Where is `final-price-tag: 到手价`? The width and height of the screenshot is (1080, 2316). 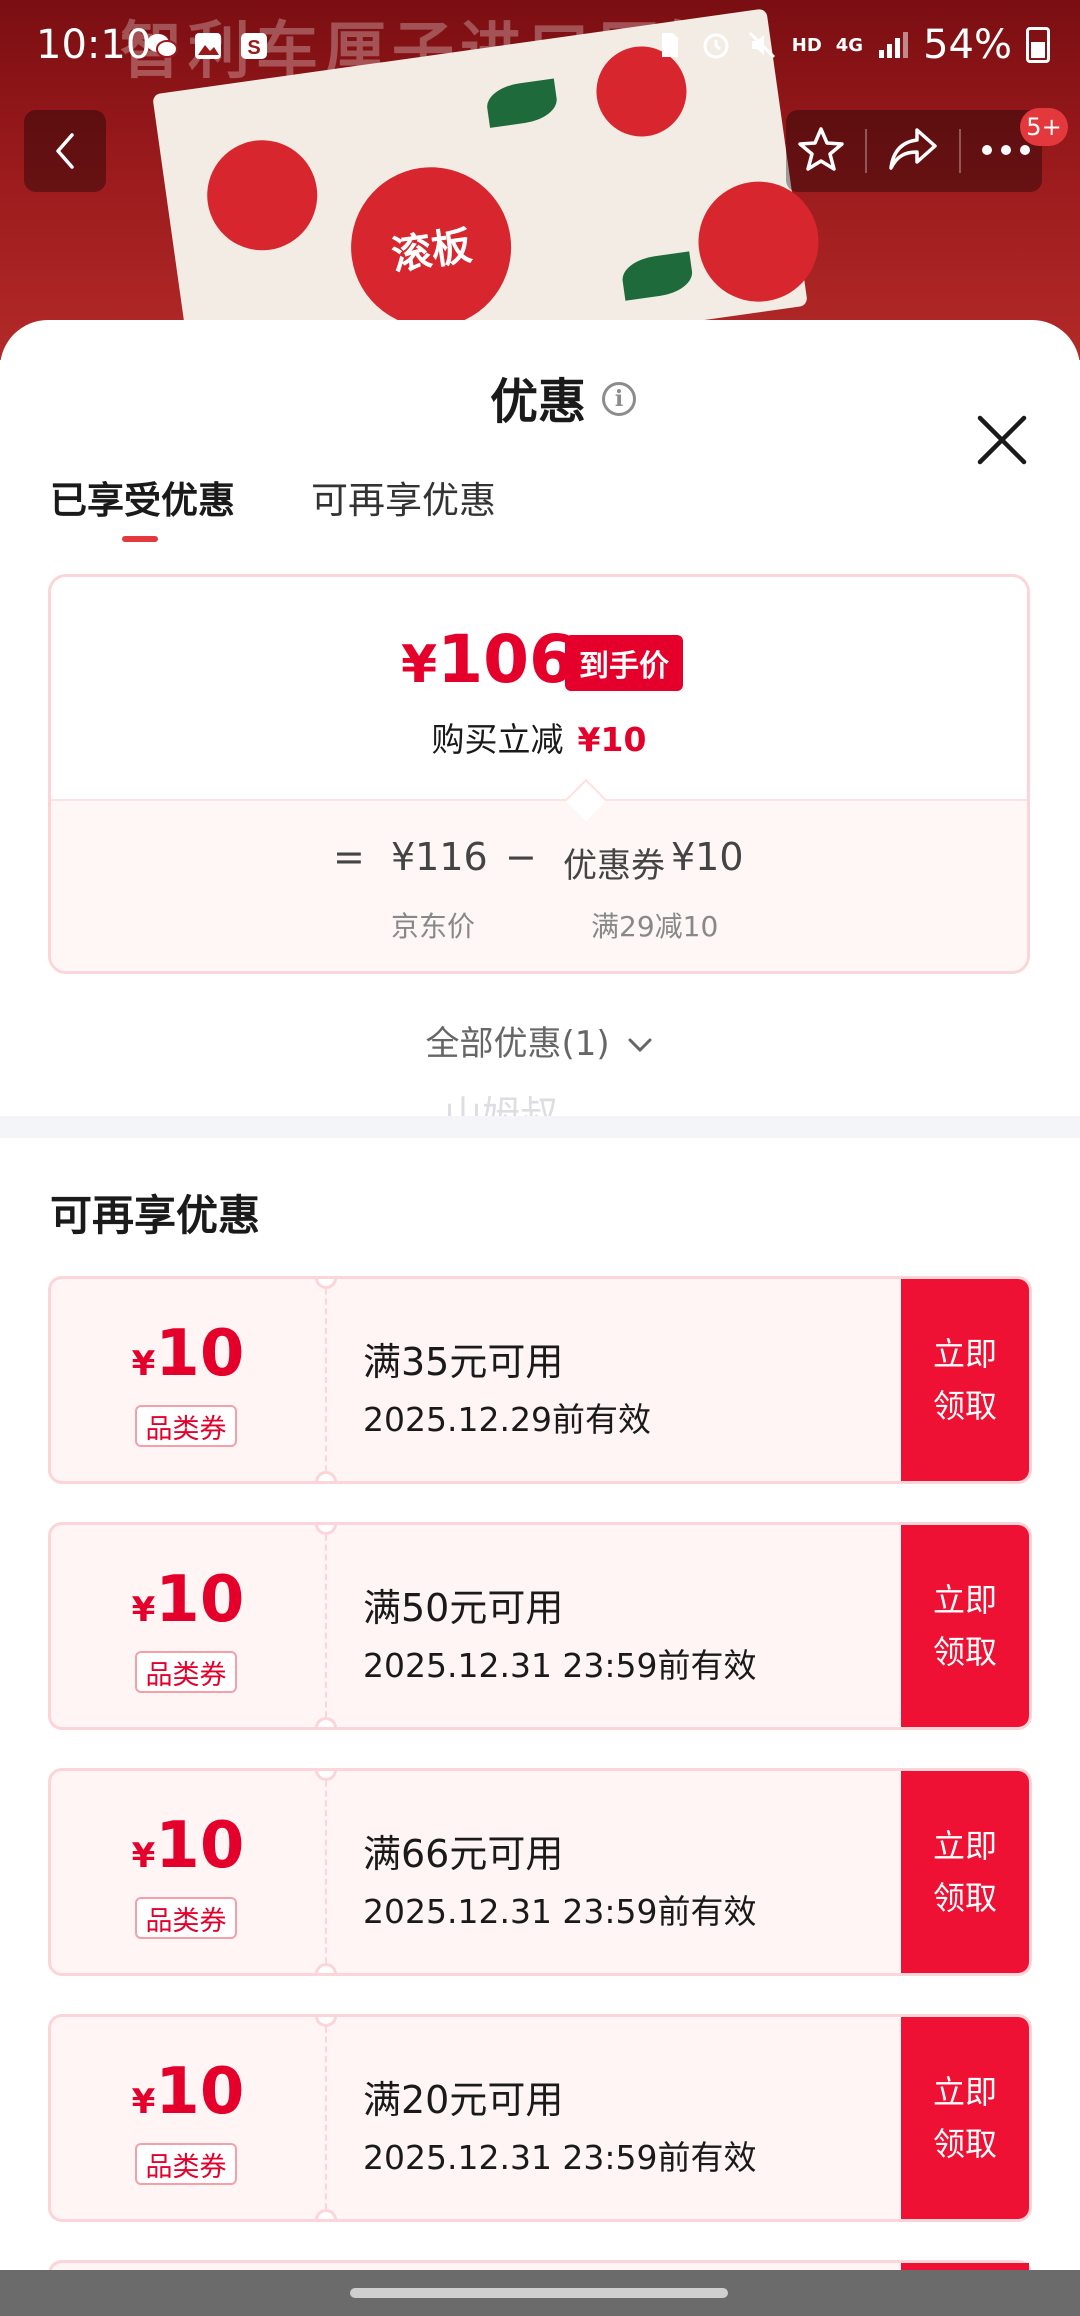
final-price-tag: 到手价 is located at coordinates (624, 663).